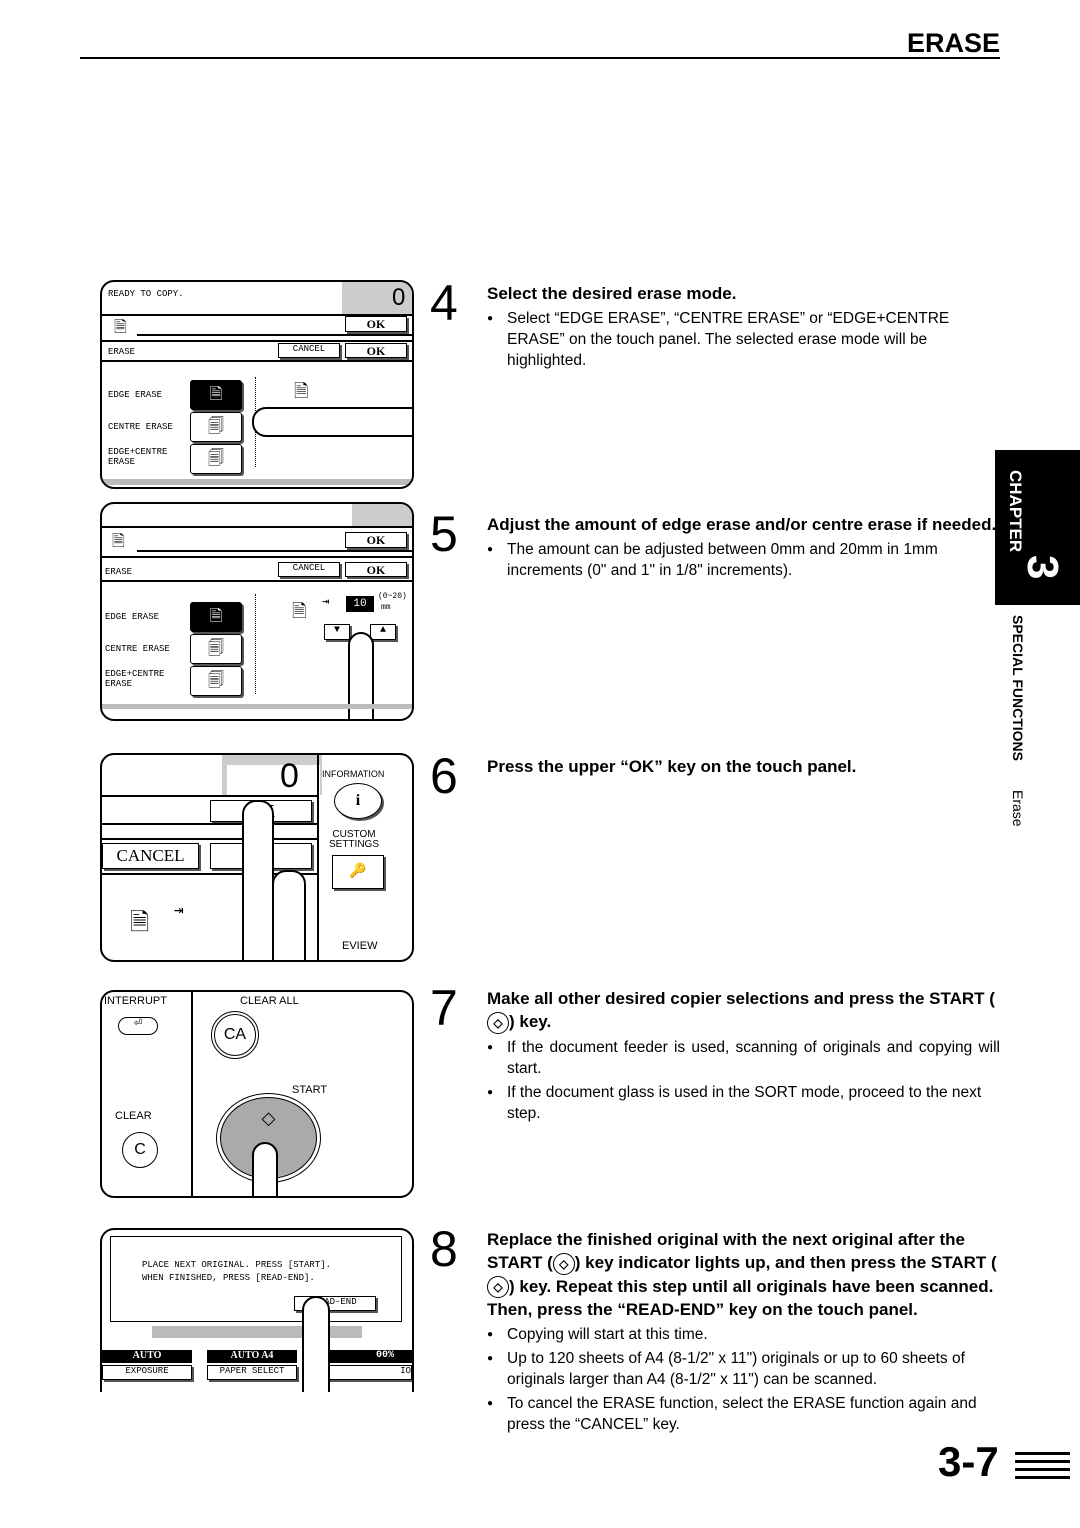 Image resolution: width=1080 pixels, height=1528 pixels. I want to click on paper-value: AUTO A4, so click(252, 1356).